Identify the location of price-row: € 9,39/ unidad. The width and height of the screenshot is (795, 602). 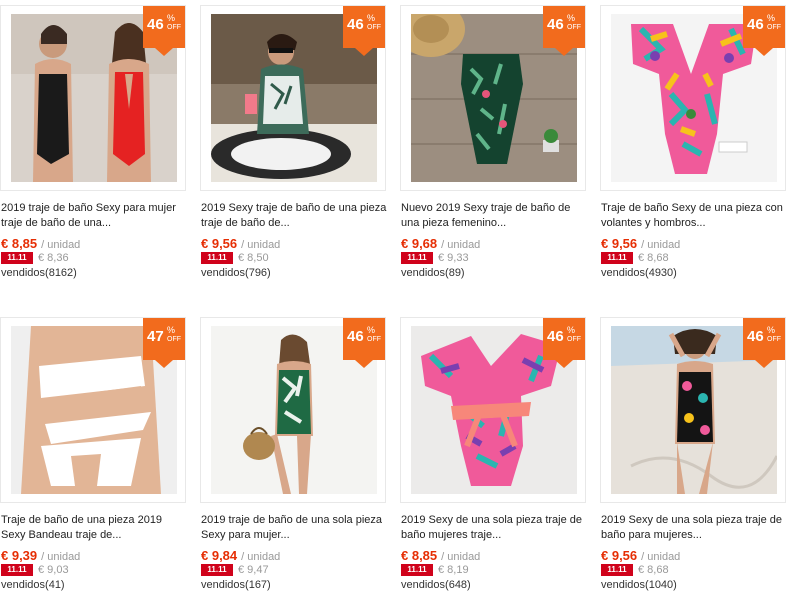
(40, 555).